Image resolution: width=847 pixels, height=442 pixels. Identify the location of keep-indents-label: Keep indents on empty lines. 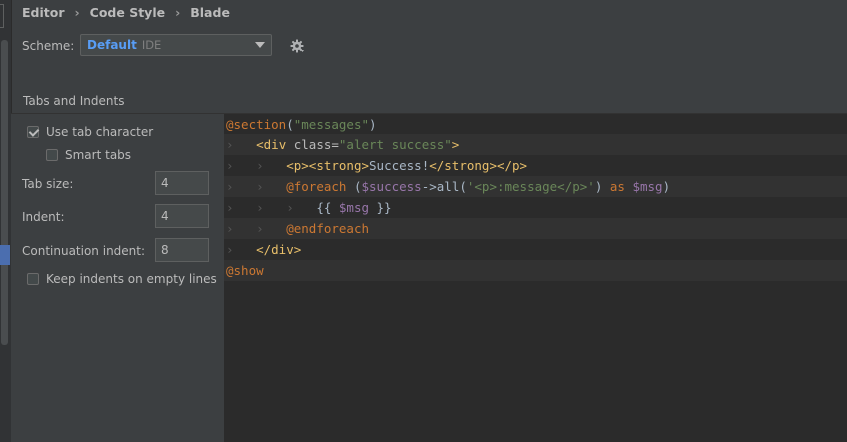
(131, 279).